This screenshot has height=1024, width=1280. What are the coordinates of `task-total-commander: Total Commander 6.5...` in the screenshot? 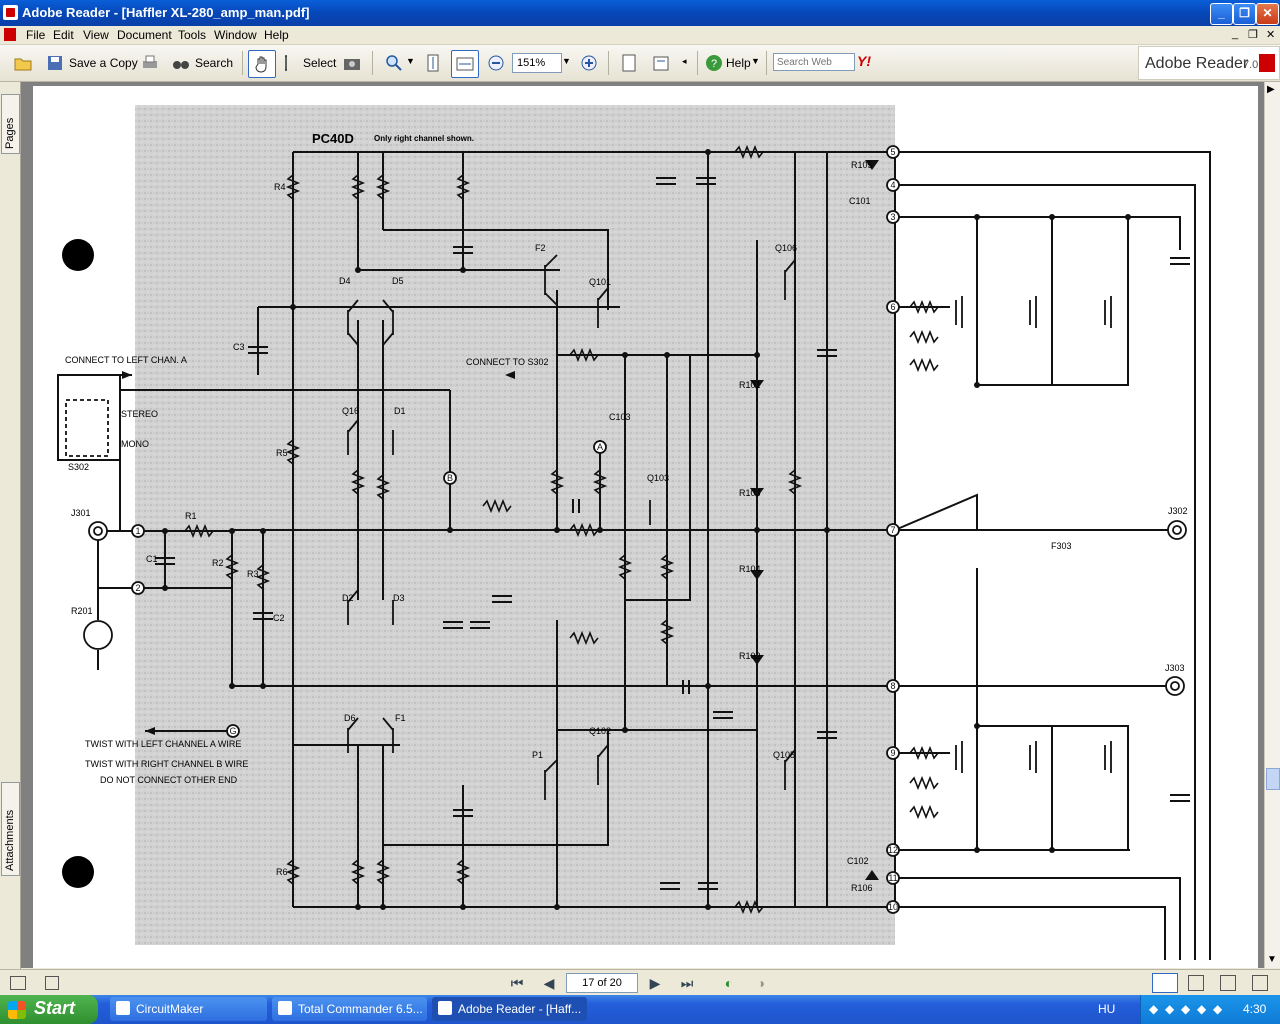 It's located at (349, 1009).